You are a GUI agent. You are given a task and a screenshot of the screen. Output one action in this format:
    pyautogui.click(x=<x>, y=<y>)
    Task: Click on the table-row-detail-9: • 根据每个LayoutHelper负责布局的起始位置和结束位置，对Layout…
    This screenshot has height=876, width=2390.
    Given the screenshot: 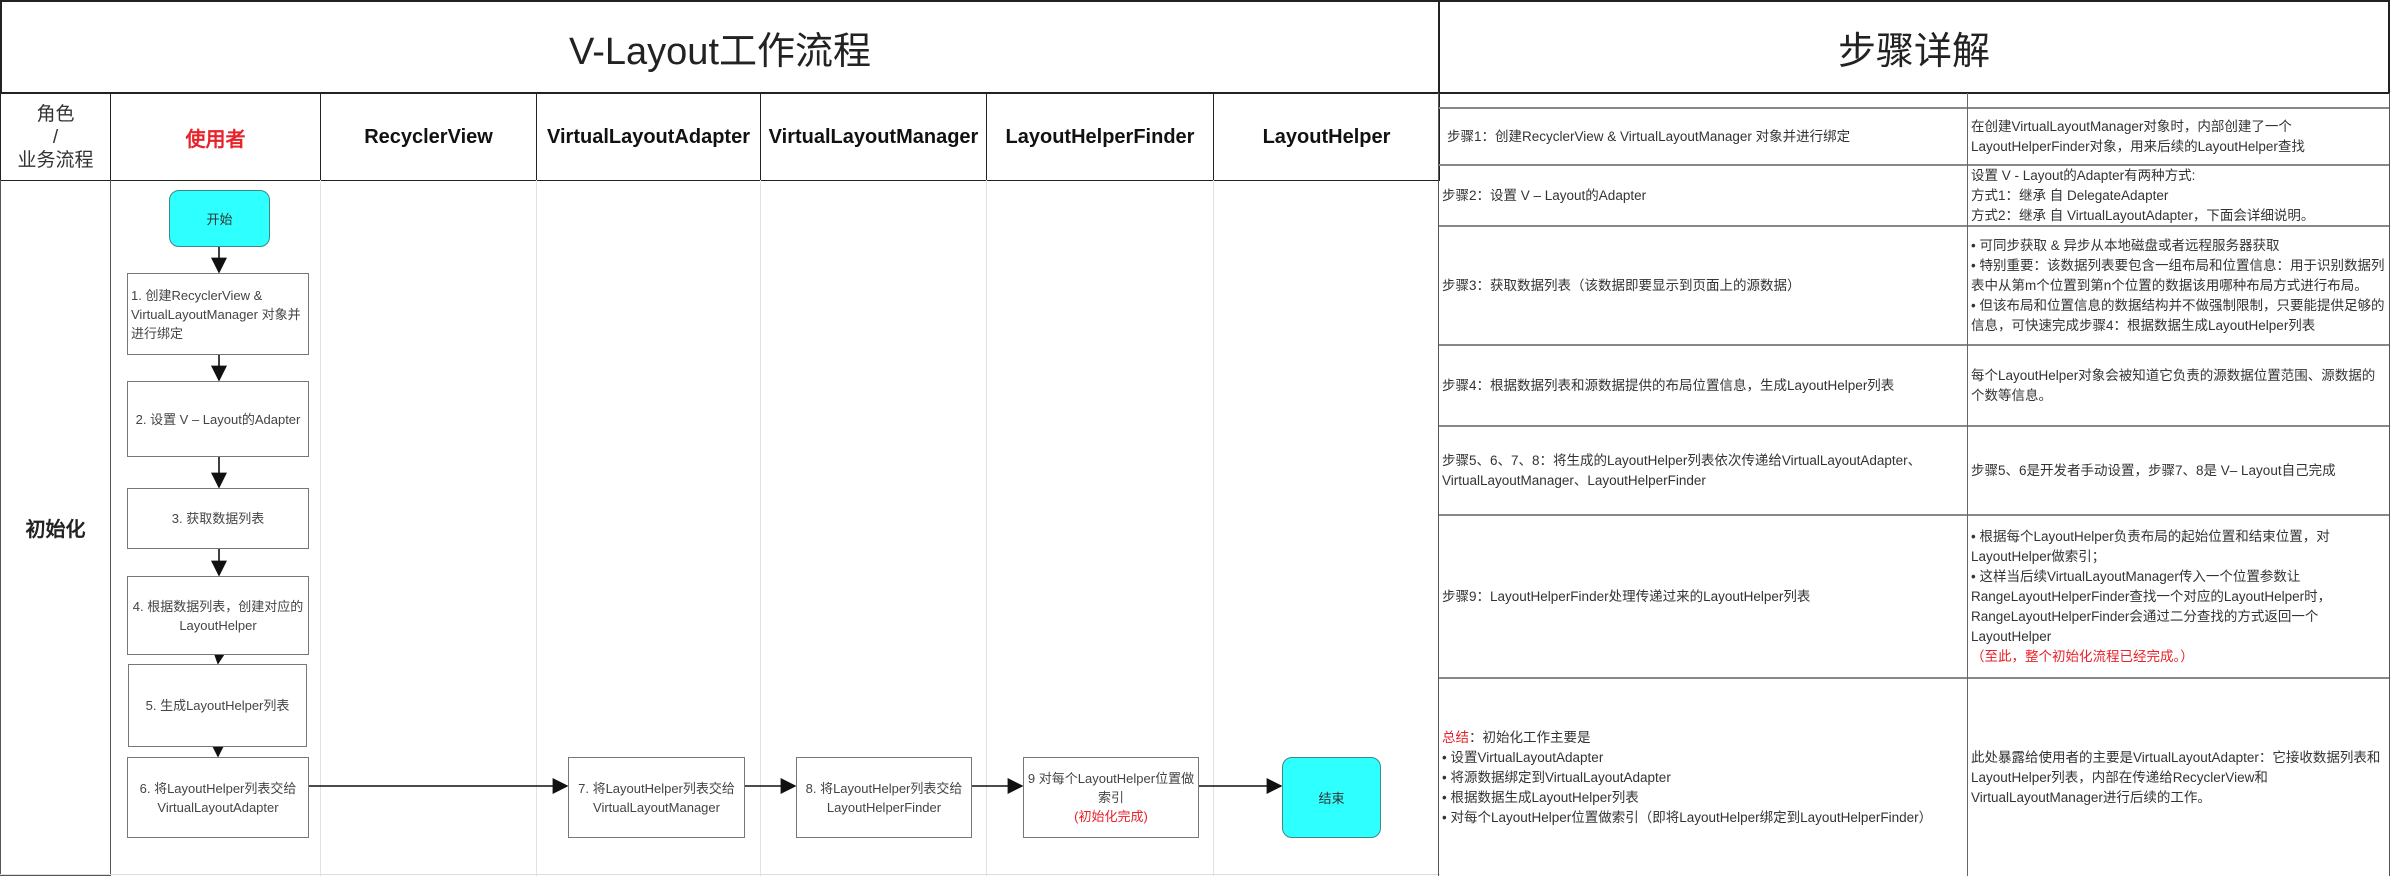 What is the action you would take?
    pyautogui.click(x=2178, y=597)
    